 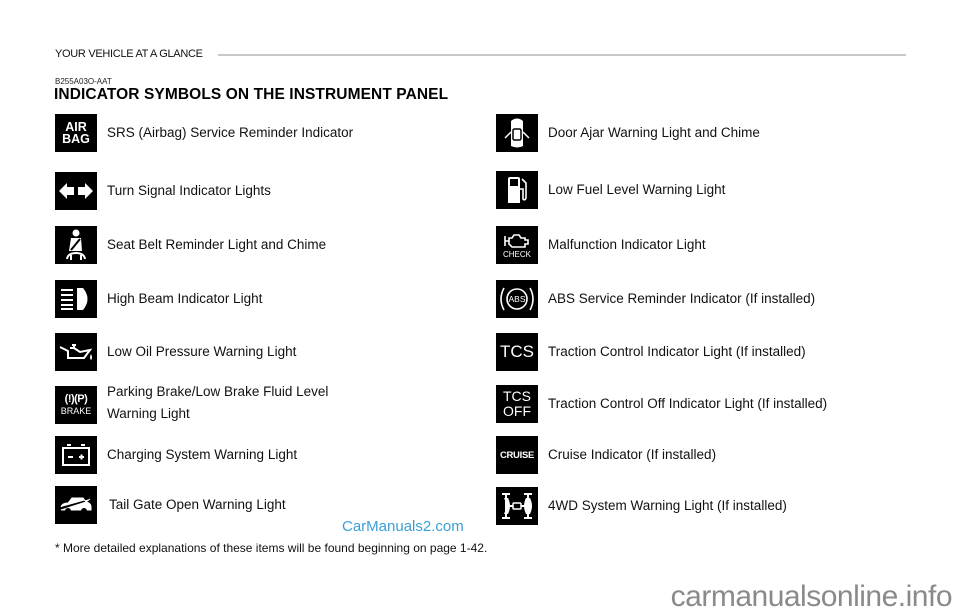 I want to click on indicator-item: High Beam Indicator Light, so click(x=158, y=299).